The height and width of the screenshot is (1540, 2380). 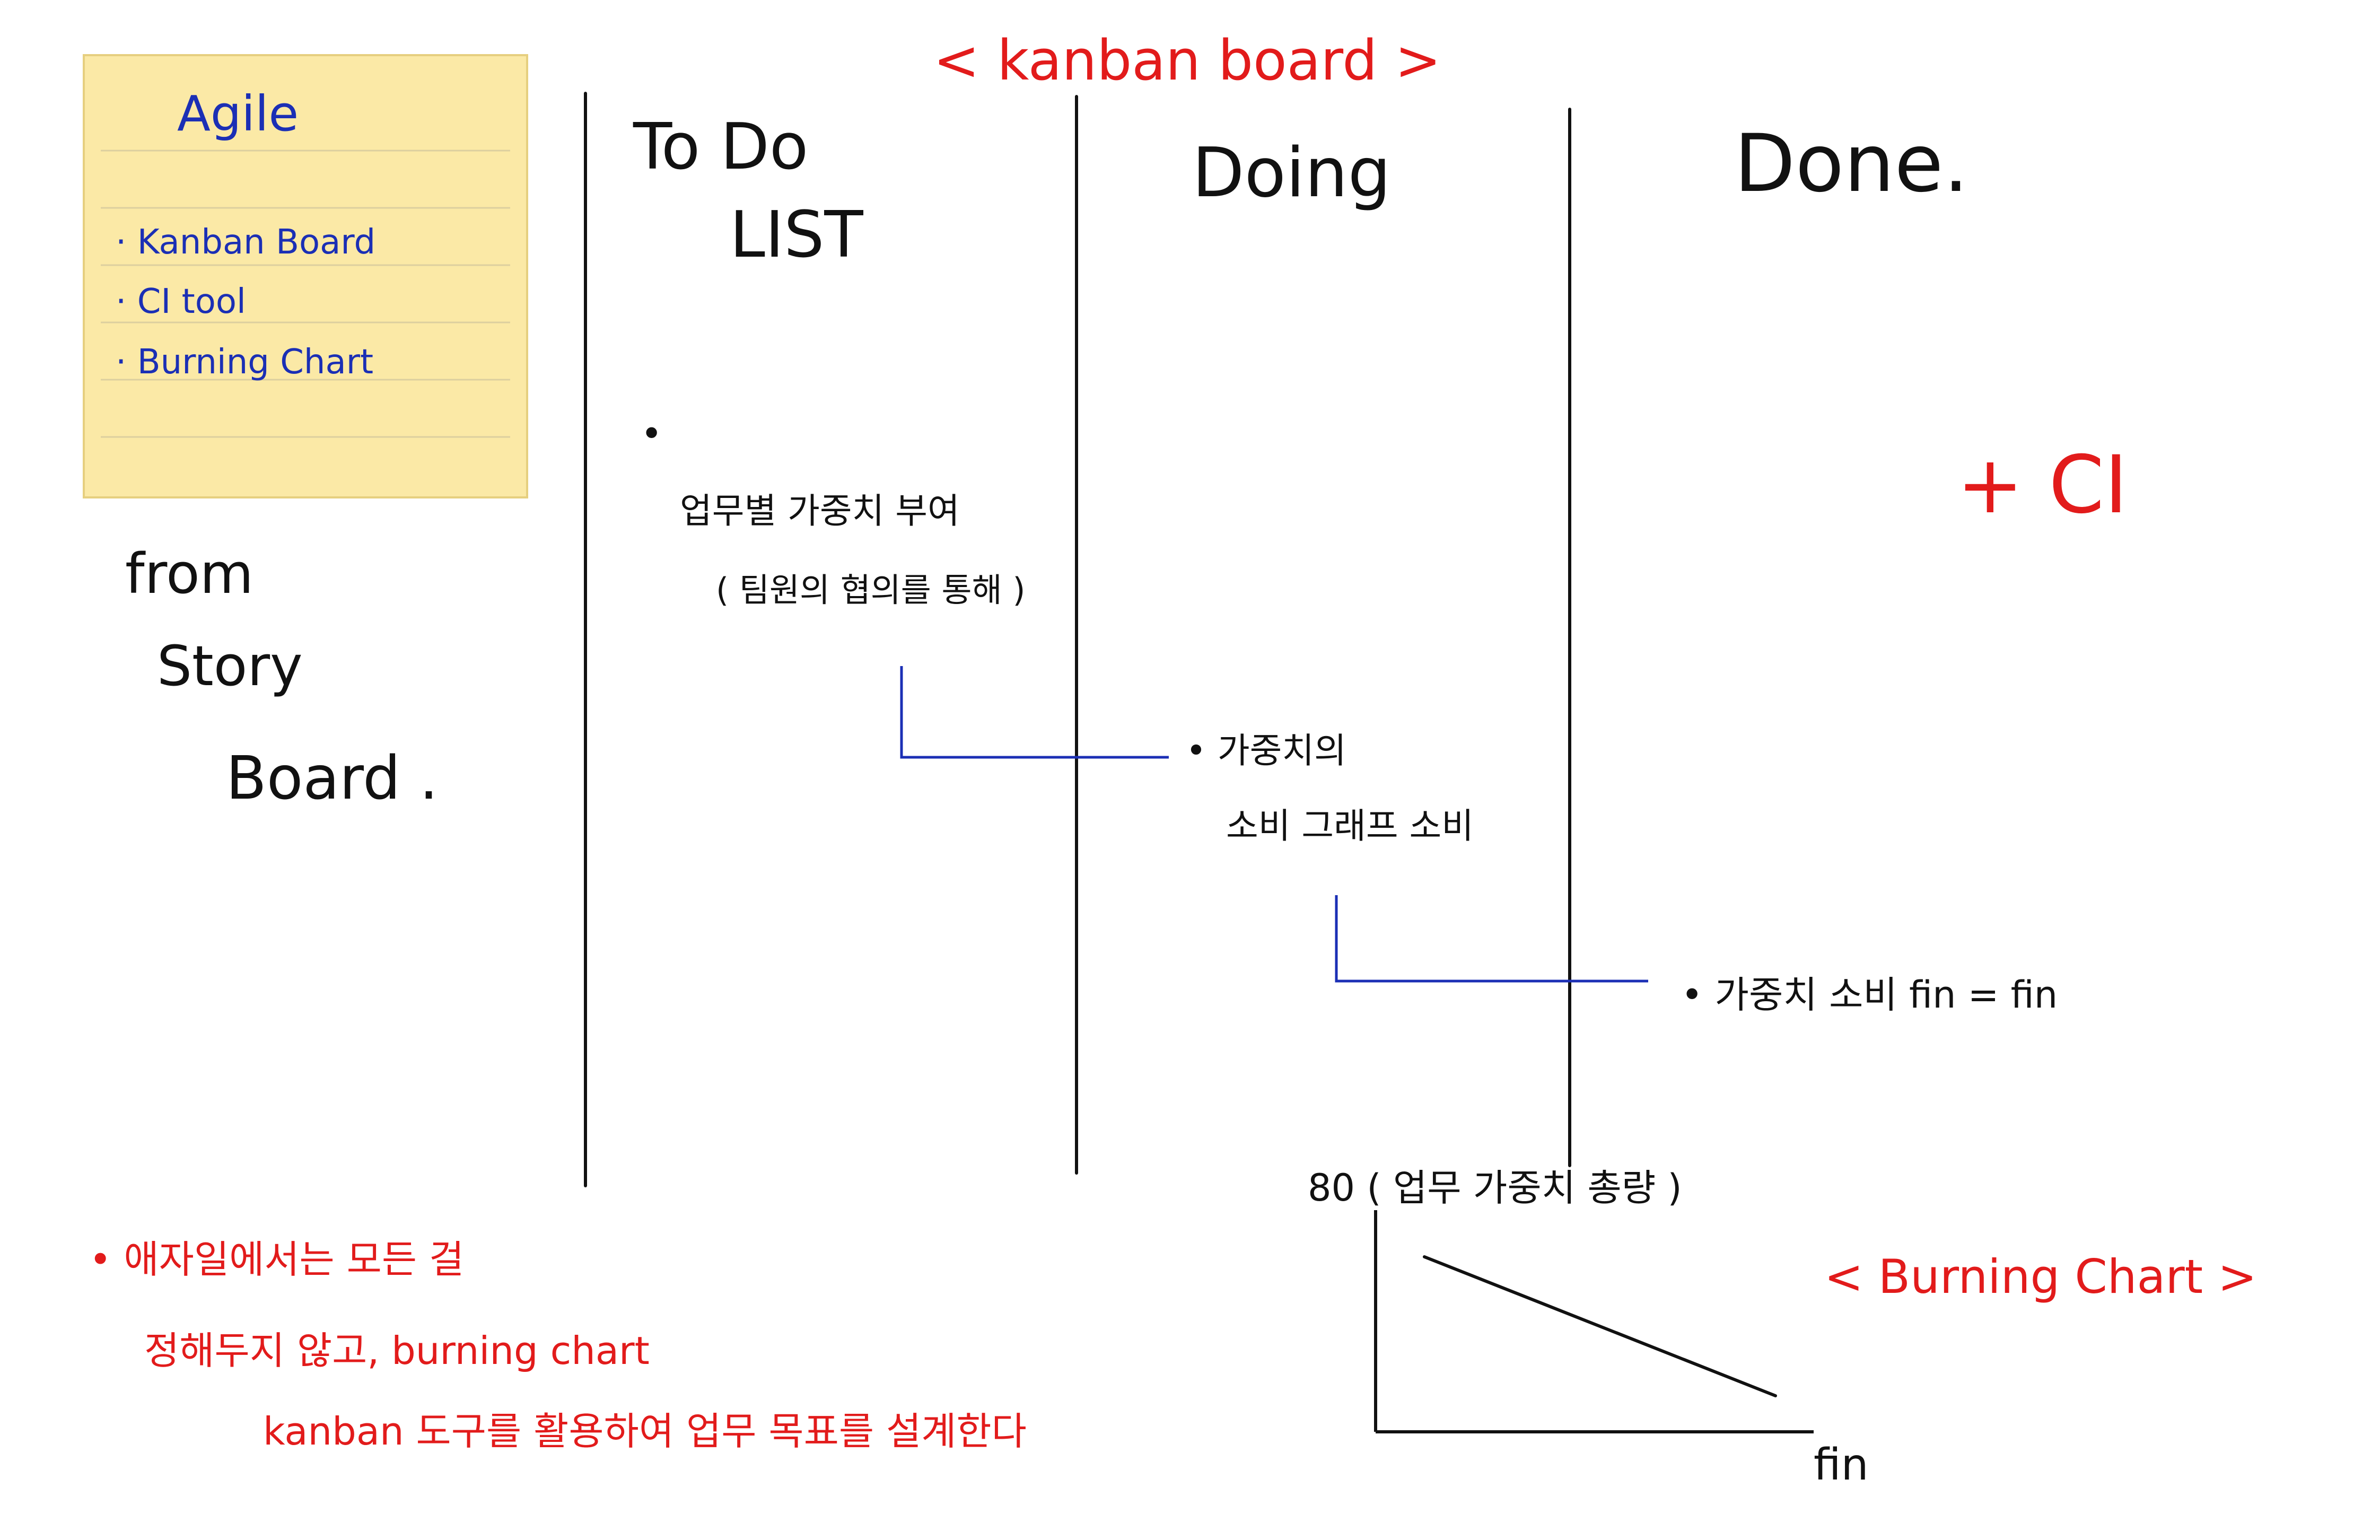 I want to click on from-note-line: Story, so click(x=230, y=666).